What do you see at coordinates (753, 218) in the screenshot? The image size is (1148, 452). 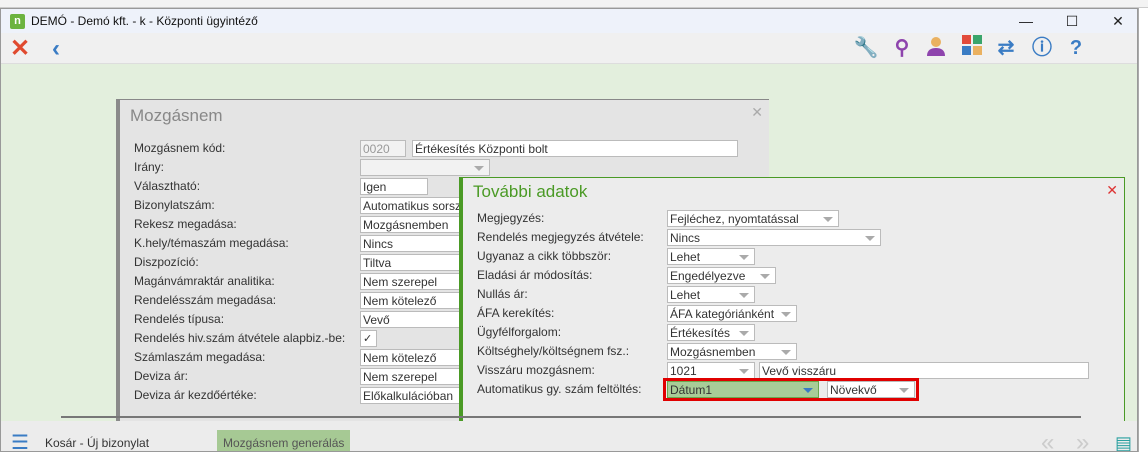 I see `field-value: Fejléchez, nyomtatással` at bounding box center [753, 218].